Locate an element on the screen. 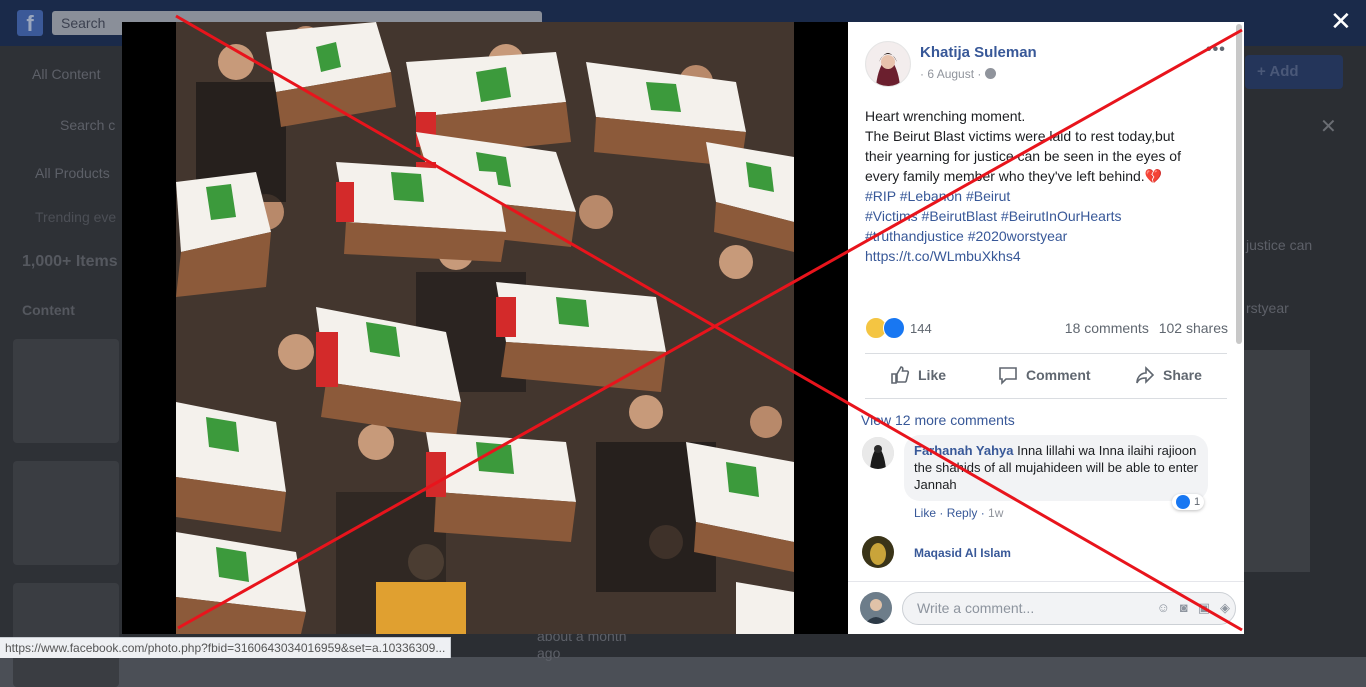 The height and width of the screenshot is (687, 1366). like-button: Like is located at coordinates (918, 375).